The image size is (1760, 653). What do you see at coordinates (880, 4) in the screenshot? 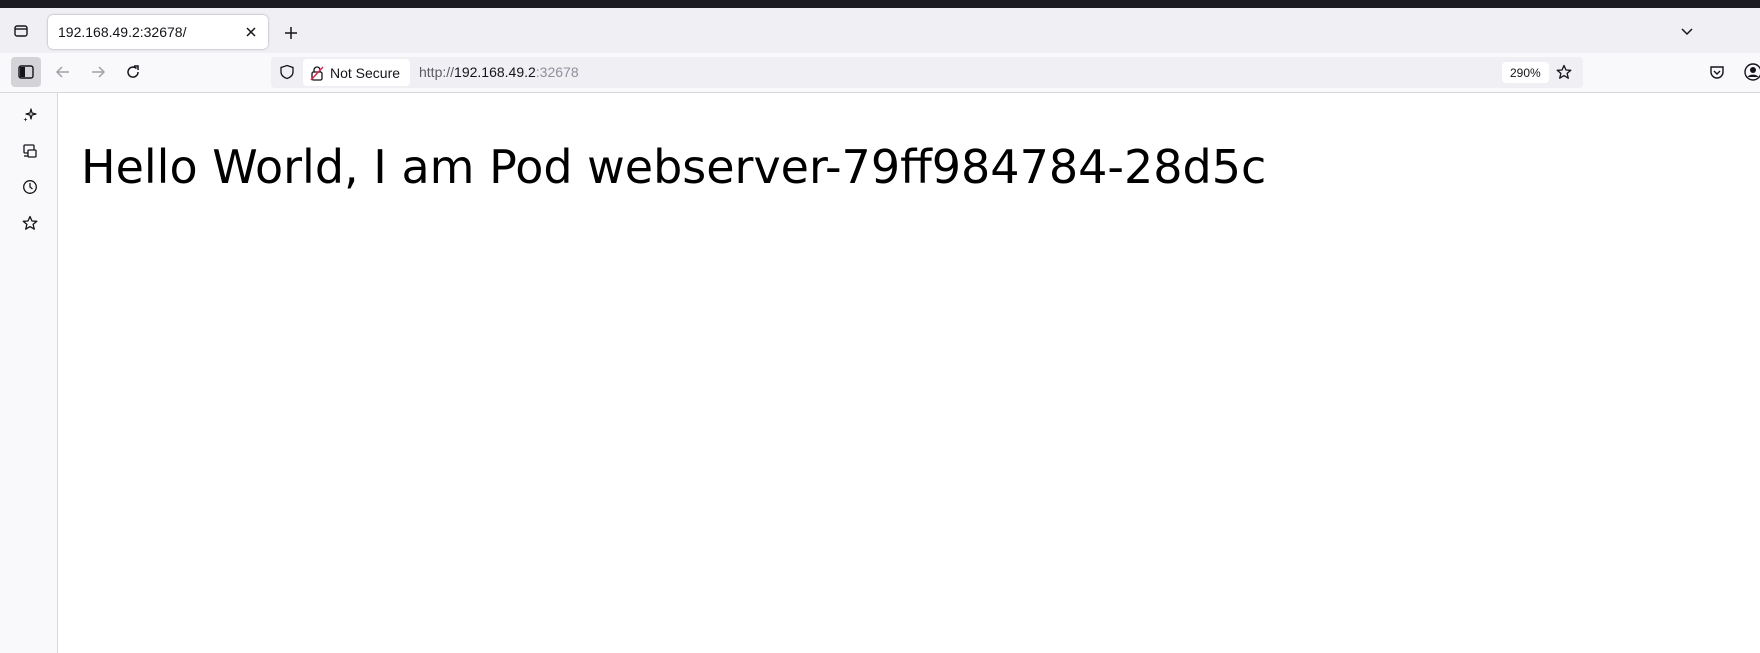
I see `os-title-bar` at bounding box center [880, 4].